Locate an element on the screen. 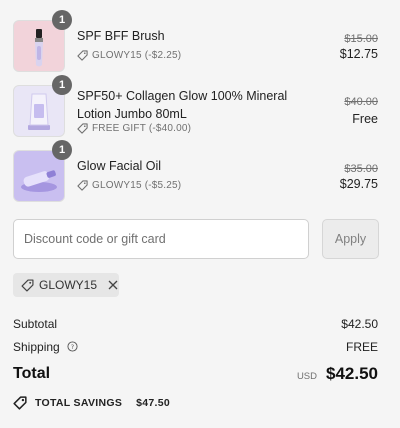  total-savings-row: TOTAL SAVINGS $47.50 is located at coordinates (91, 403).